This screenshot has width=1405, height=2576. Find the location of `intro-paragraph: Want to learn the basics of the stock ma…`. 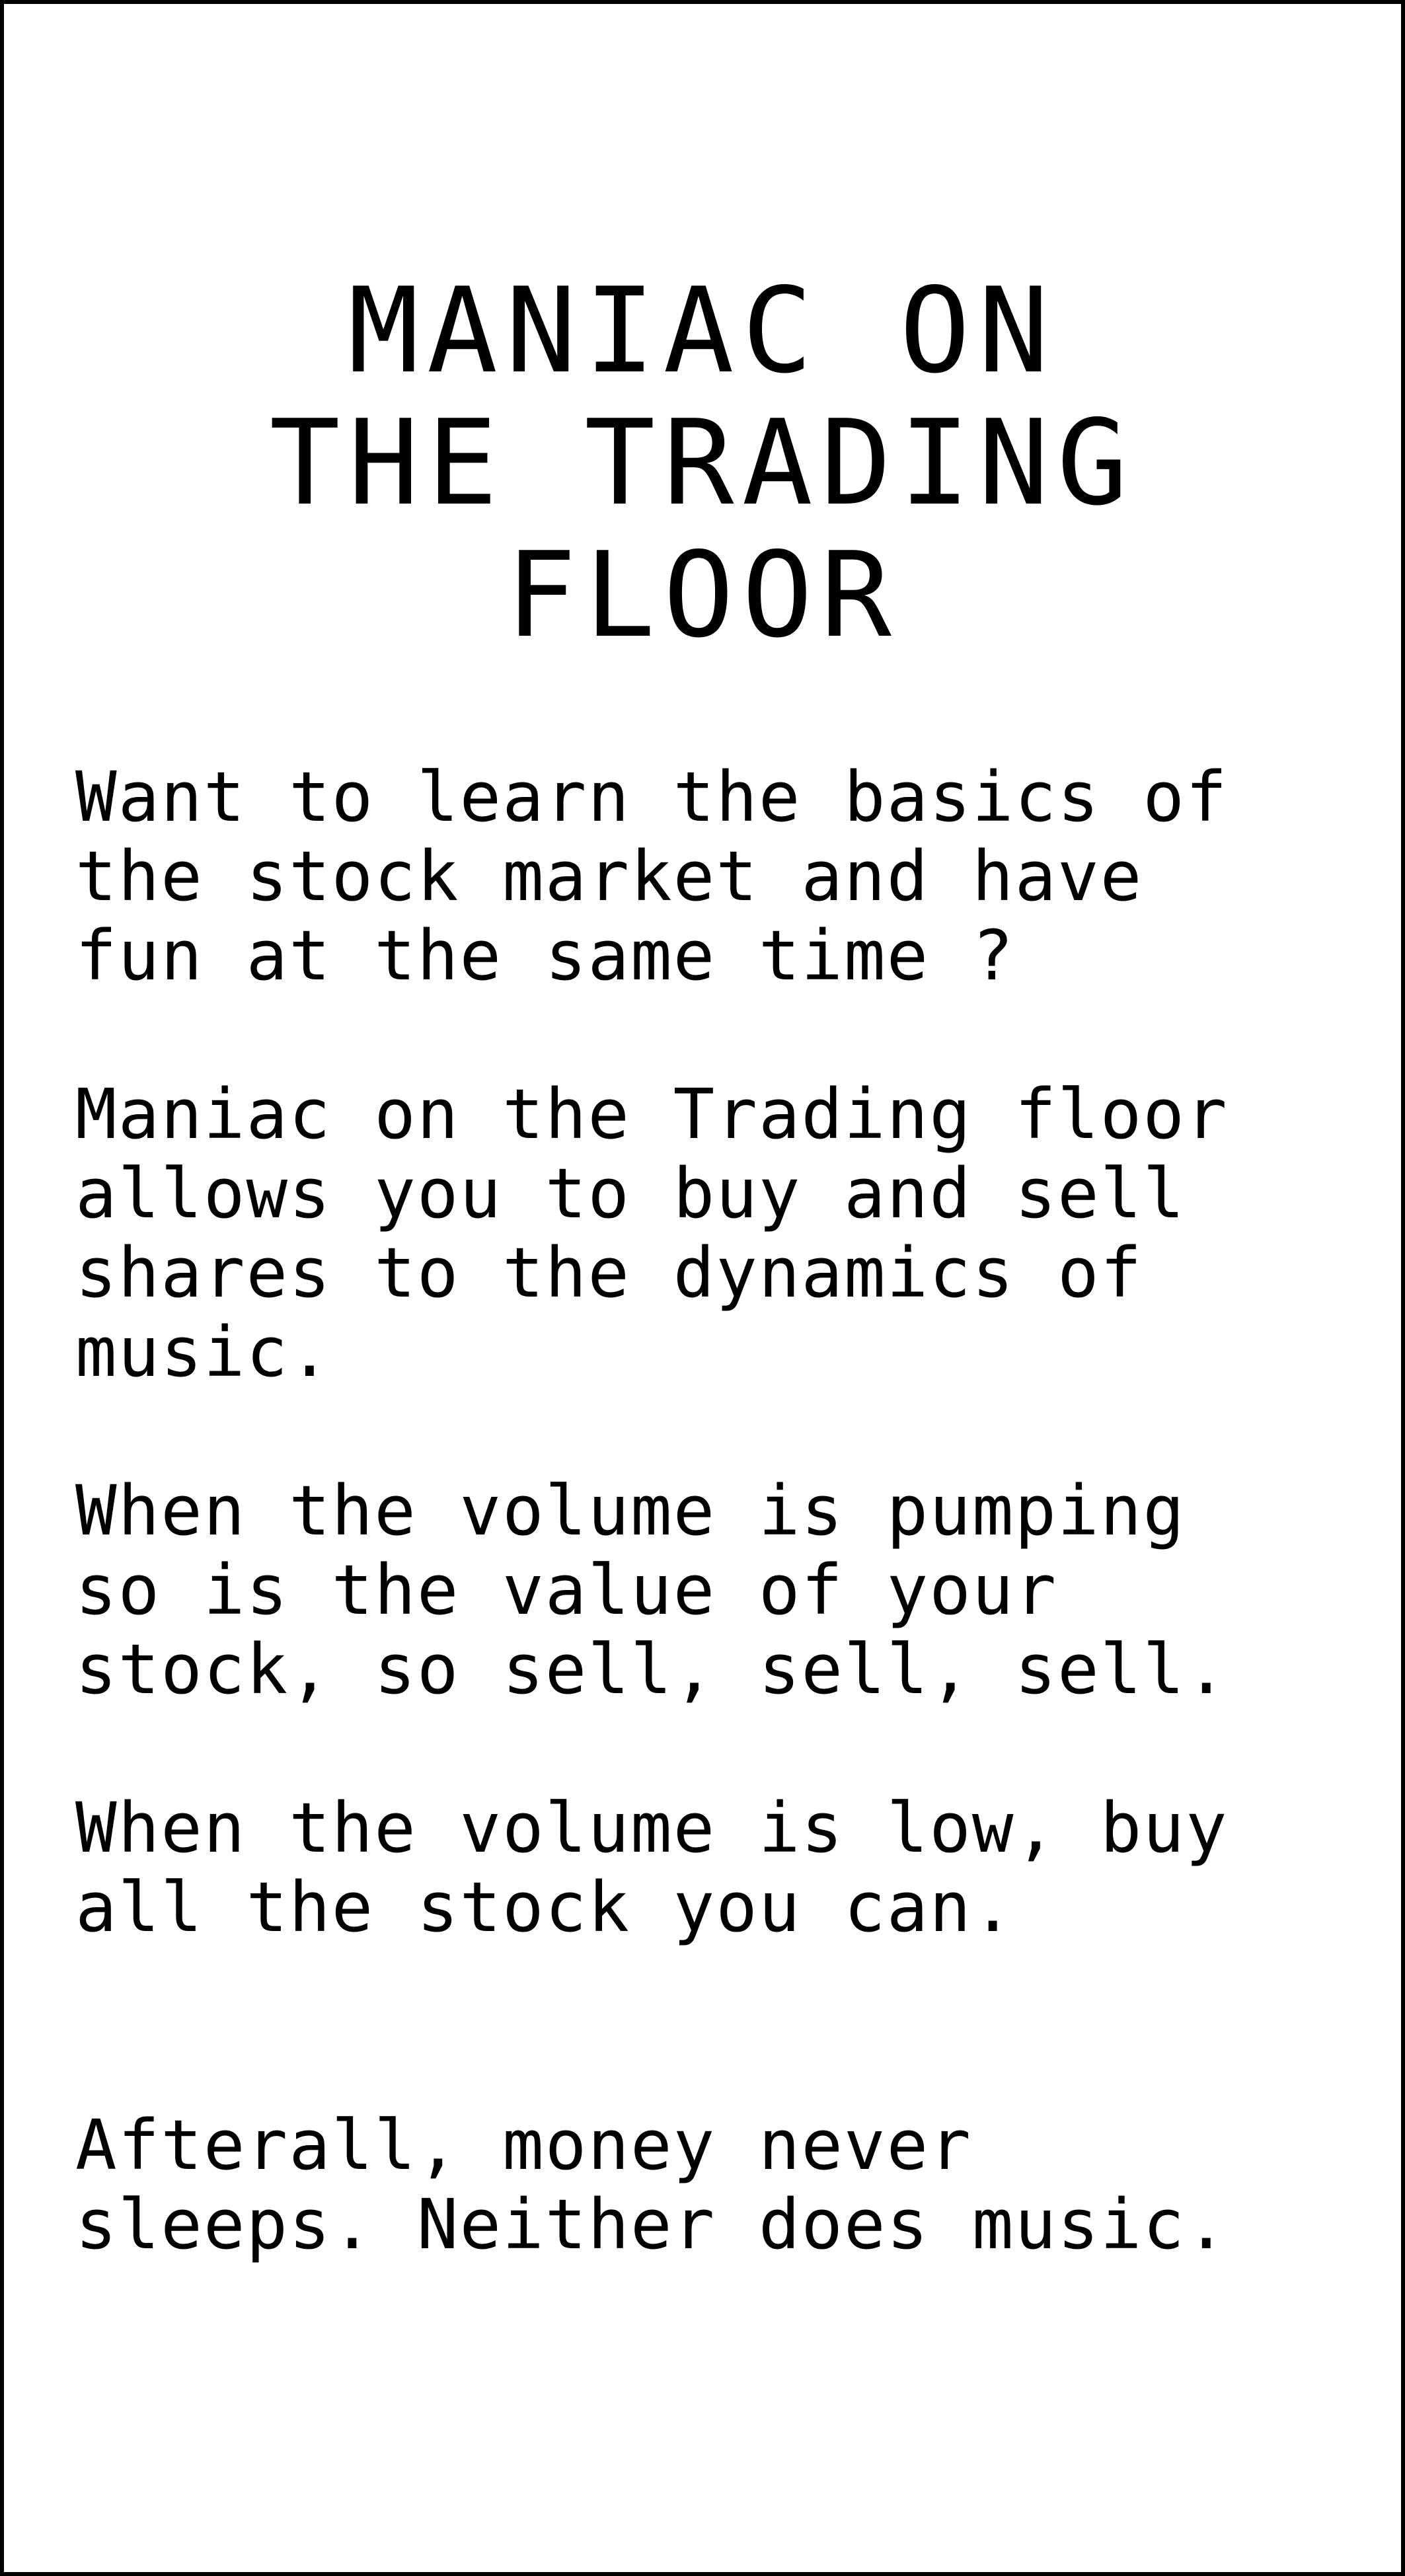

intro-paragraph: Want to learn the basics of the stock ma… is located at coordinates (723, 876).